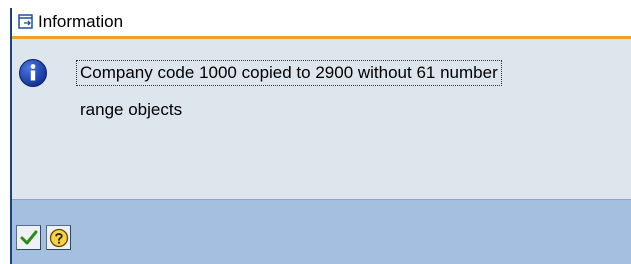  What do you see at coordinates (81, 21) in the screenshot?
I see `dialog-title: Information` at bounding box center [81, 21].